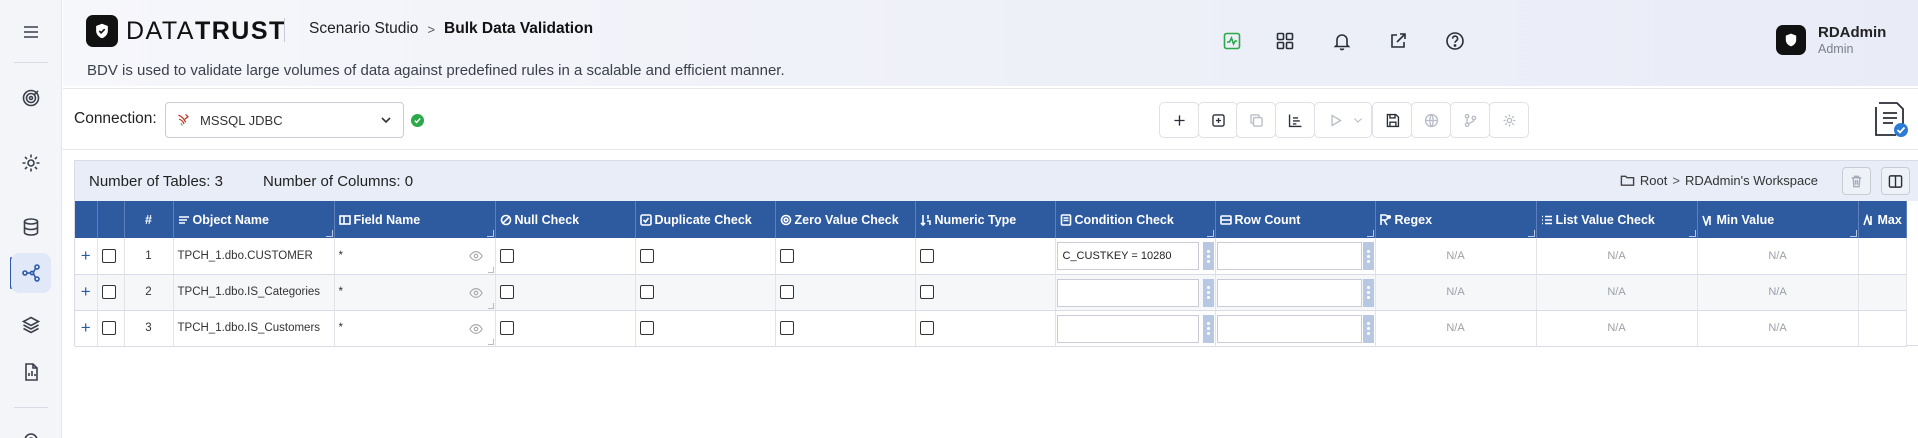  I want to click on gear-button, so click(1509, 120).